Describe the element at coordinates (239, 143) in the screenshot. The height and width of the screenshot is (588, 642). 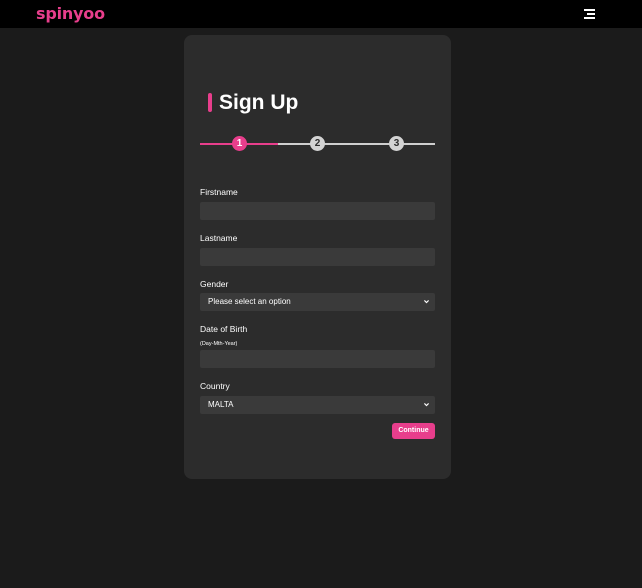
I see `step-1-indicator: 1` at that location.